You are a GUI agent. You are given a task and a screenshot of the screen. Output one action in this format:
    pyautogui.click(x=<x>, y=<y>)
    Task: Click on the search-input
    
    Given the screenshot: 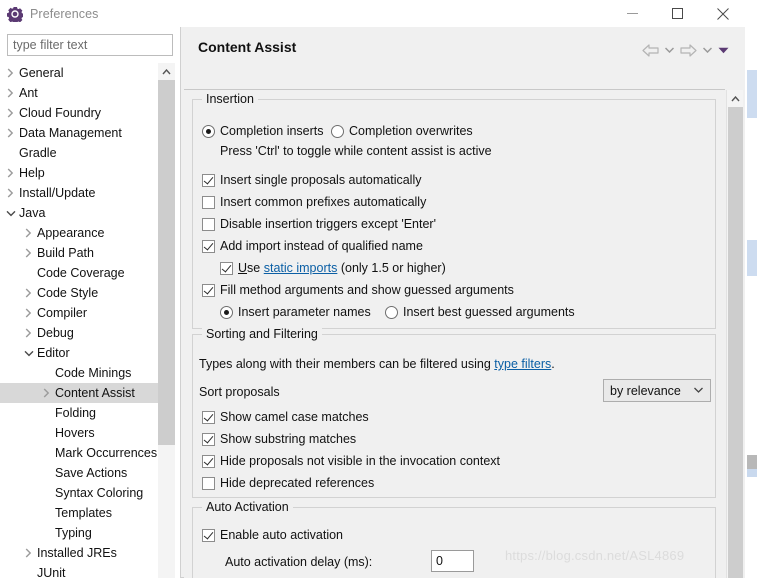 What is the action you would take?
    pyautogui.click(x=90, y=45)
    